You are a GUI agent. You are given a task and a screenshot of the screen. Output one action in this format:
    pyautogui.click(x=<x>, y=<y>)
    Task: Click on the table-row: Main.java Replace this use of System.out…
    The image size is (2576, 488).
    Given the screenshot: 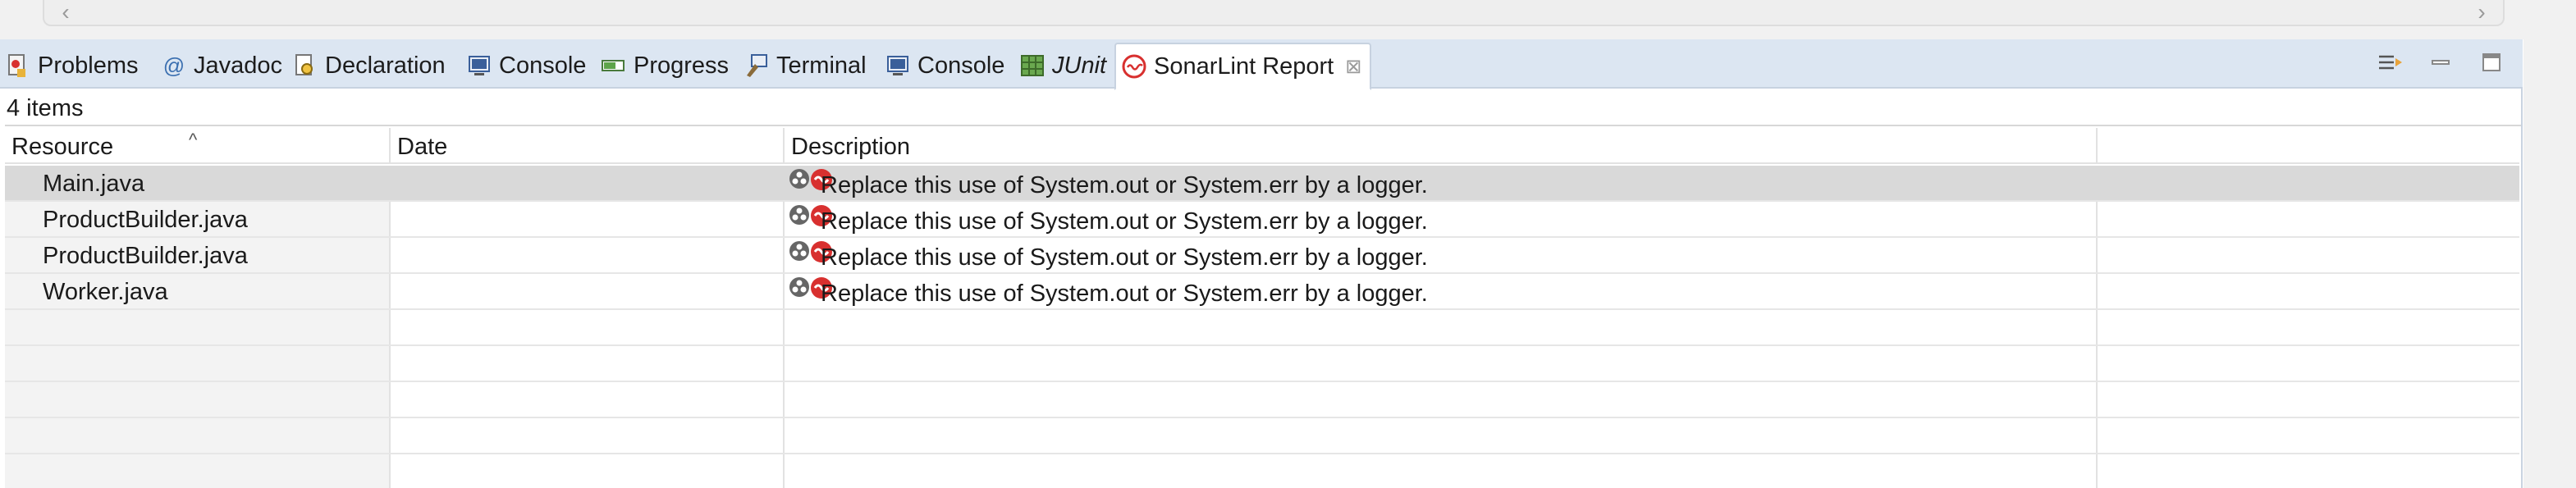 What is the action you would take?
    pyautogui.click(x=1262, y=184)
    